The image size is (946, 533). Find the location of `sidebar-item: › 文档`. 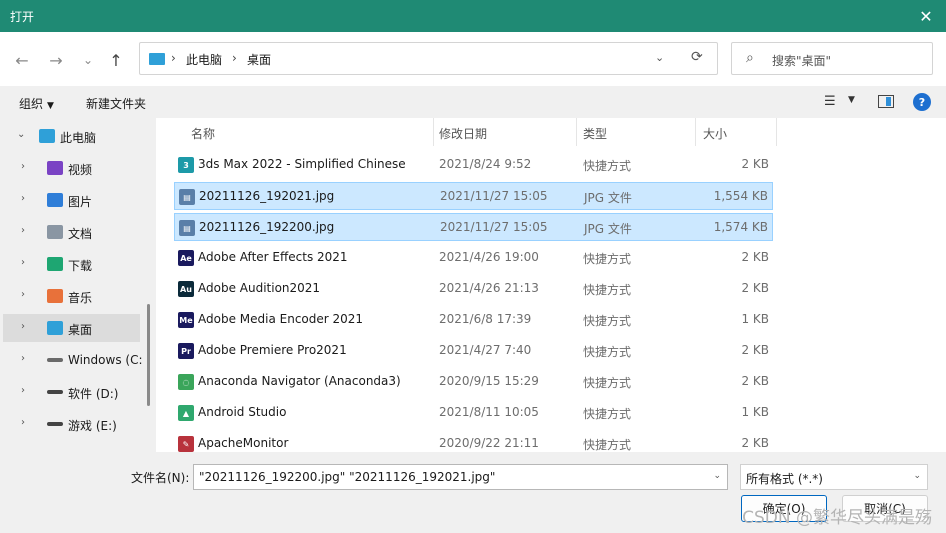

sidebar-item: › 文档 is located at coordinates (71, 232).